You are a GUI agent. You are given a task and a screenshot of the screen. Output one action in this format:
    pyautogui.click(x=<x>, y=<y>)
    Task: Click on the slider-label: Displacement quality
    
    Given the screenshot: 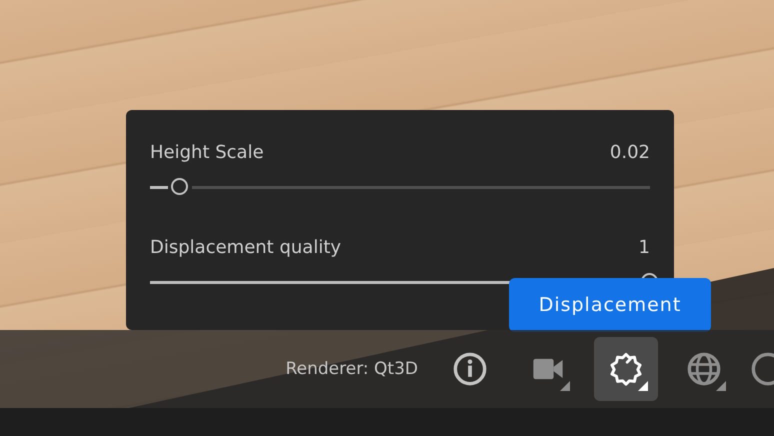 What is the action you would take?
    pyautogui.click(x=246, y=247)
    